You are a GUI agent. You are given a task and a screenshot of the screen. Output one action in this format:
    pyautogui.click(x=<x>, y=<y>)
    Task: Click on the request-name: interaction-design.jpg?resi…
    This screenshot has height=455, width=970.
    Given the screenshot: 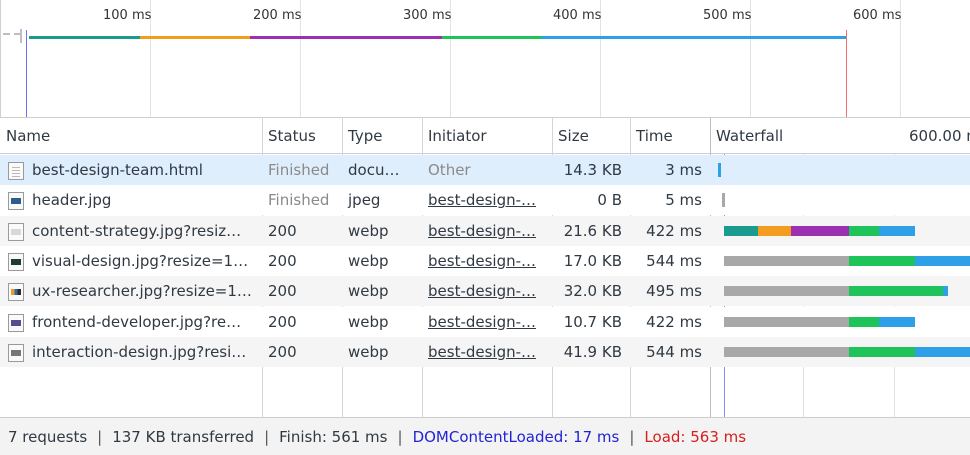 What is the action you would take?
    pyautogui.click(x=144, y=352)
    